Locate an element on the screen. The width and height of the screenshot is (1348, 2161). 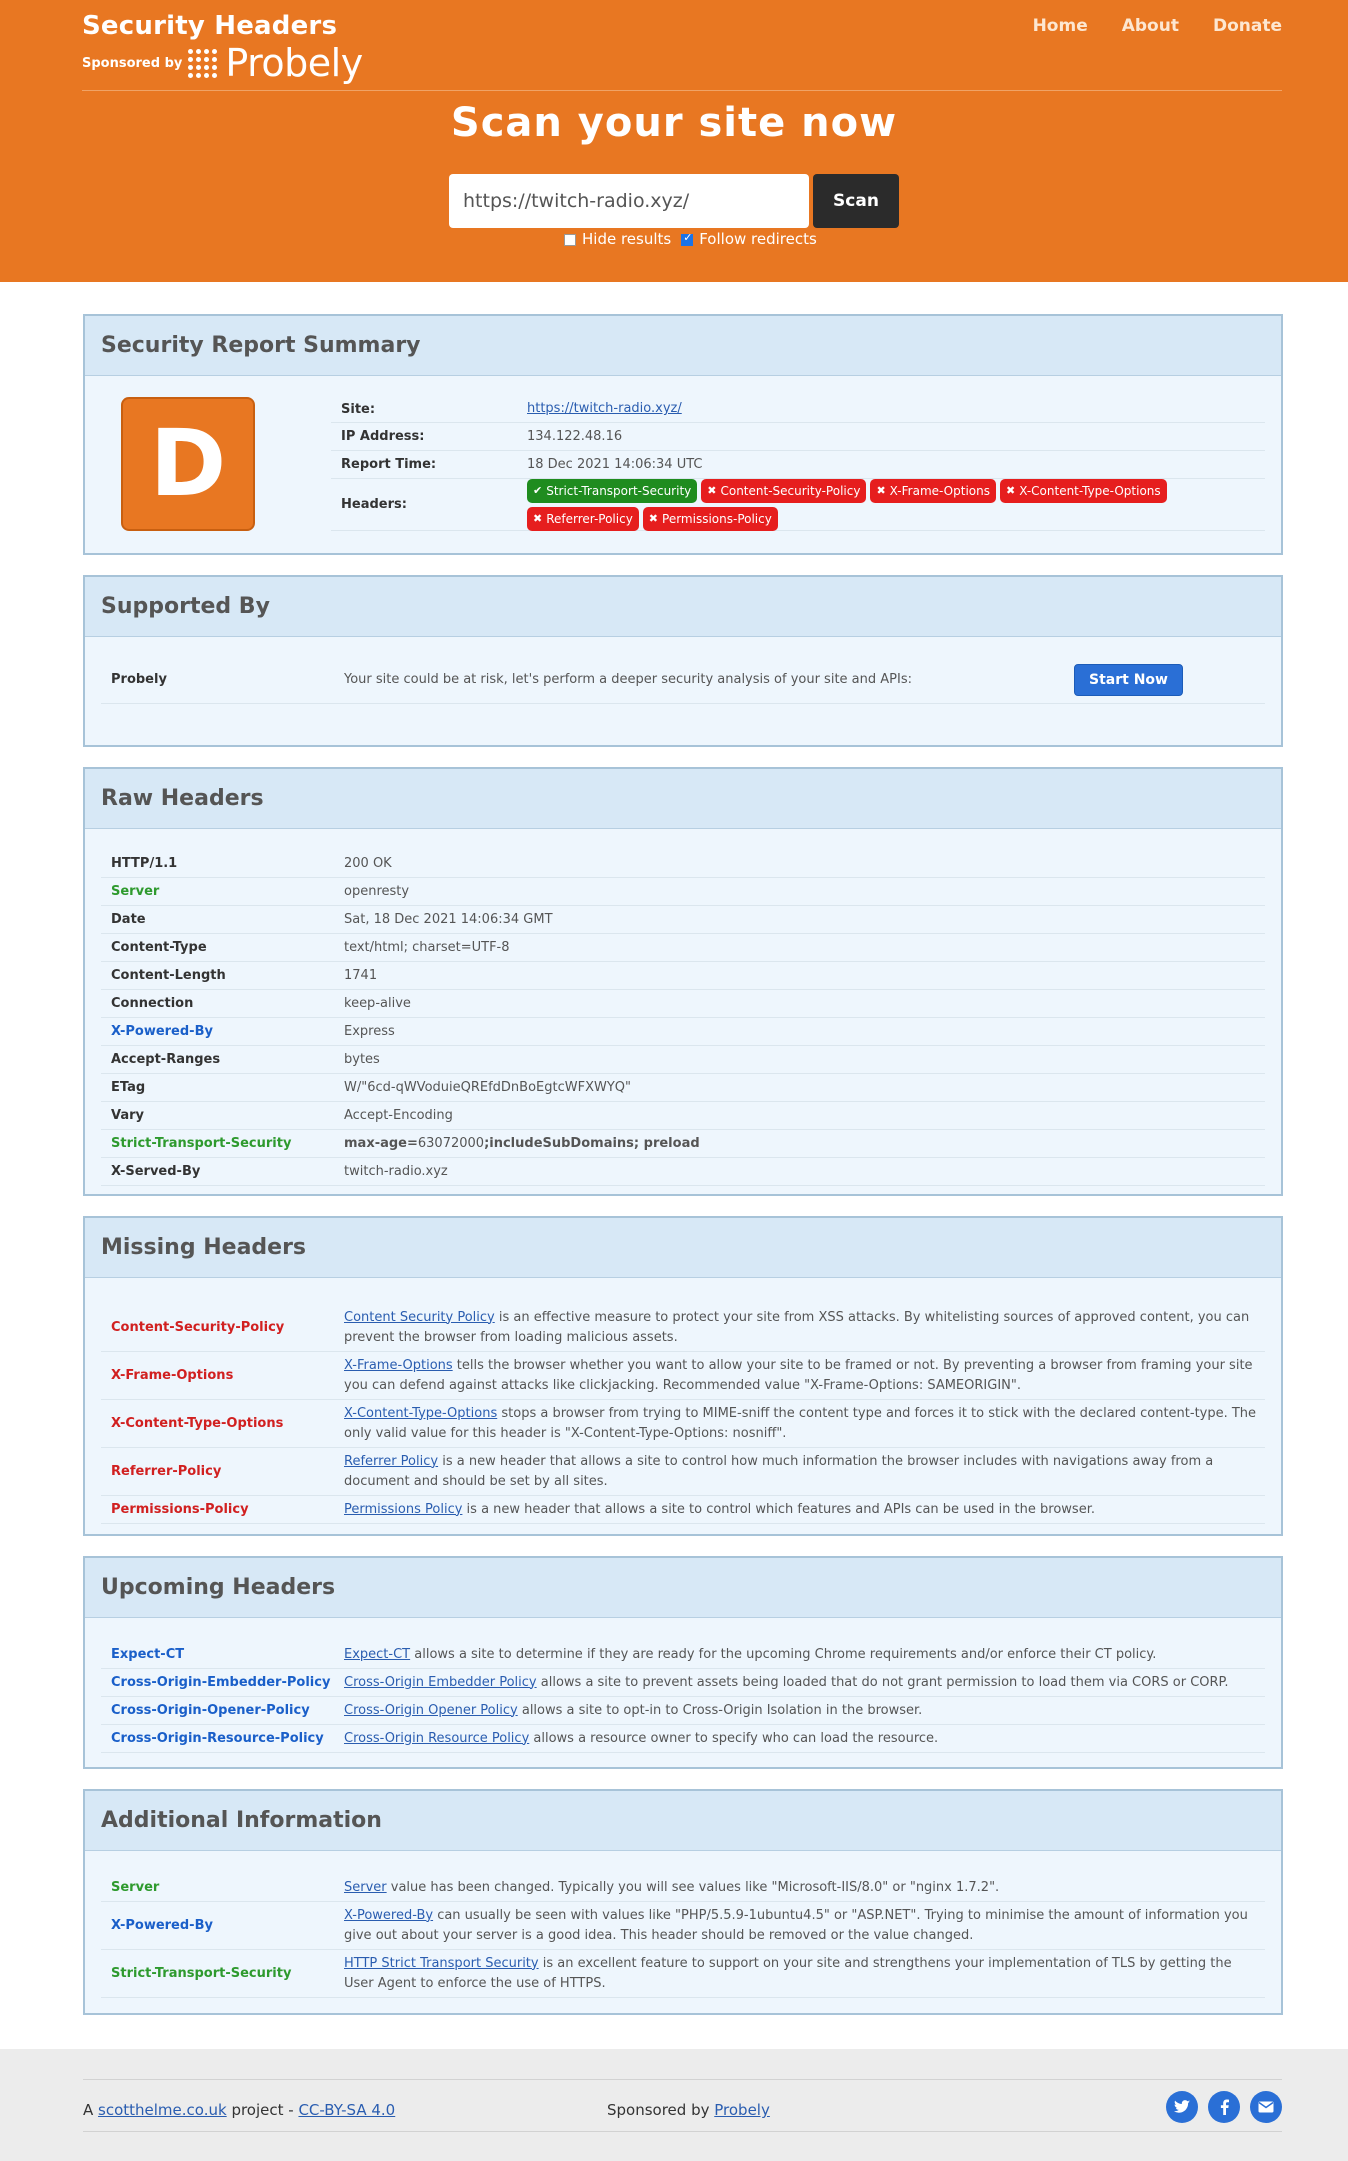
header-value: text/html; charset=UTF-8 is located at coordinates (427, 947).